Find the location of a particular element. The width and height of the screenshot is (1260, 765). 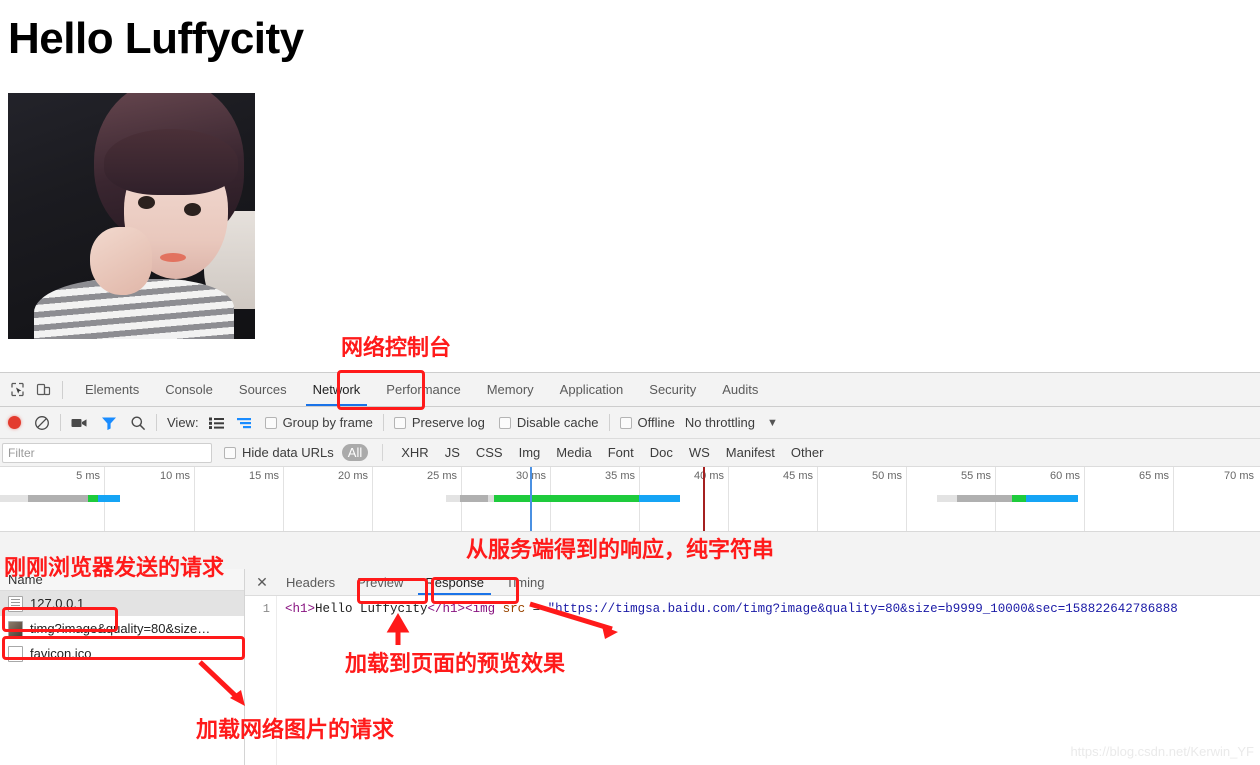

watermark: https://blog.csdn.net/Kerwin_YF is located at coordinates (1162, 751).